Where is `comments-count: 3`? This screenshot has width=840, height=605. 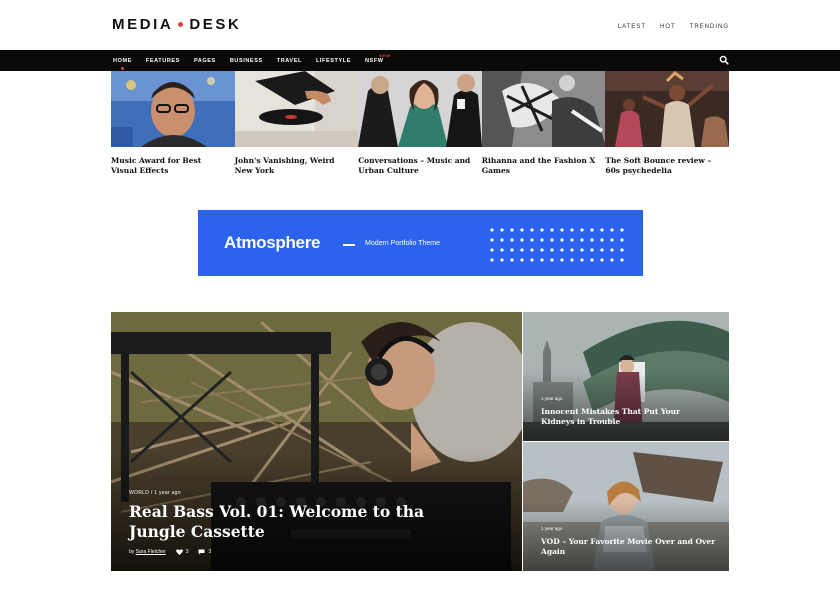
comments-count: 3 is located at coordinates (210, 552).